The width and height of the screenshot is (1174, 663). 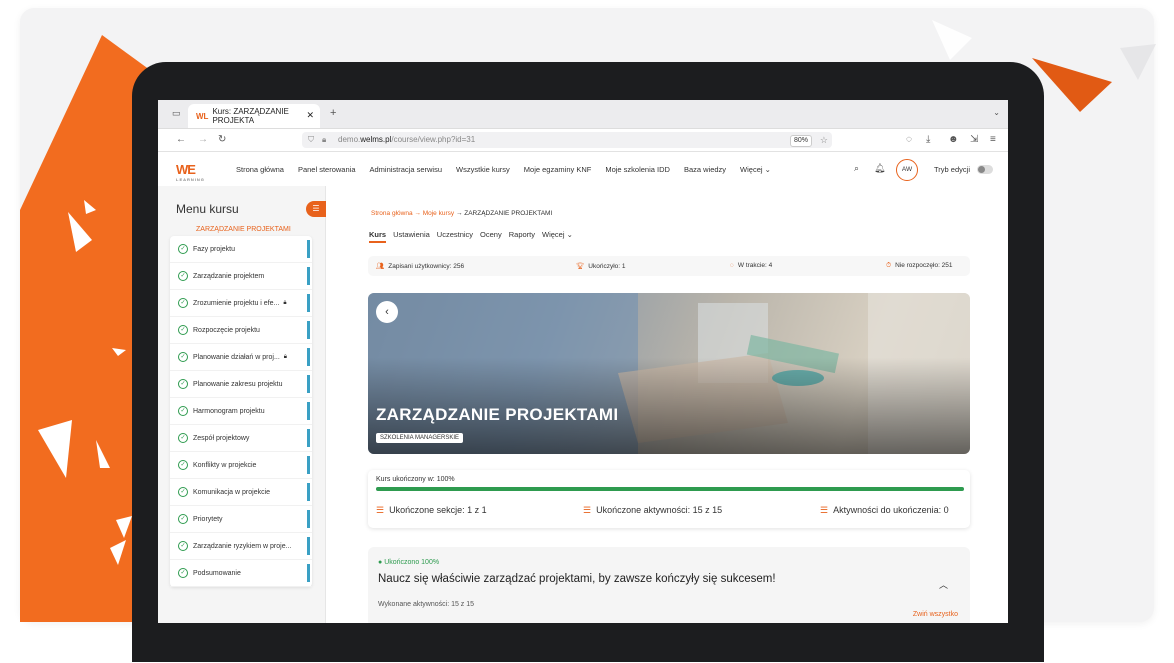 What do you see at coordinates (387, 312) in the screenshot?
I see `back-button: ‹` at bounding box center [387, 312].